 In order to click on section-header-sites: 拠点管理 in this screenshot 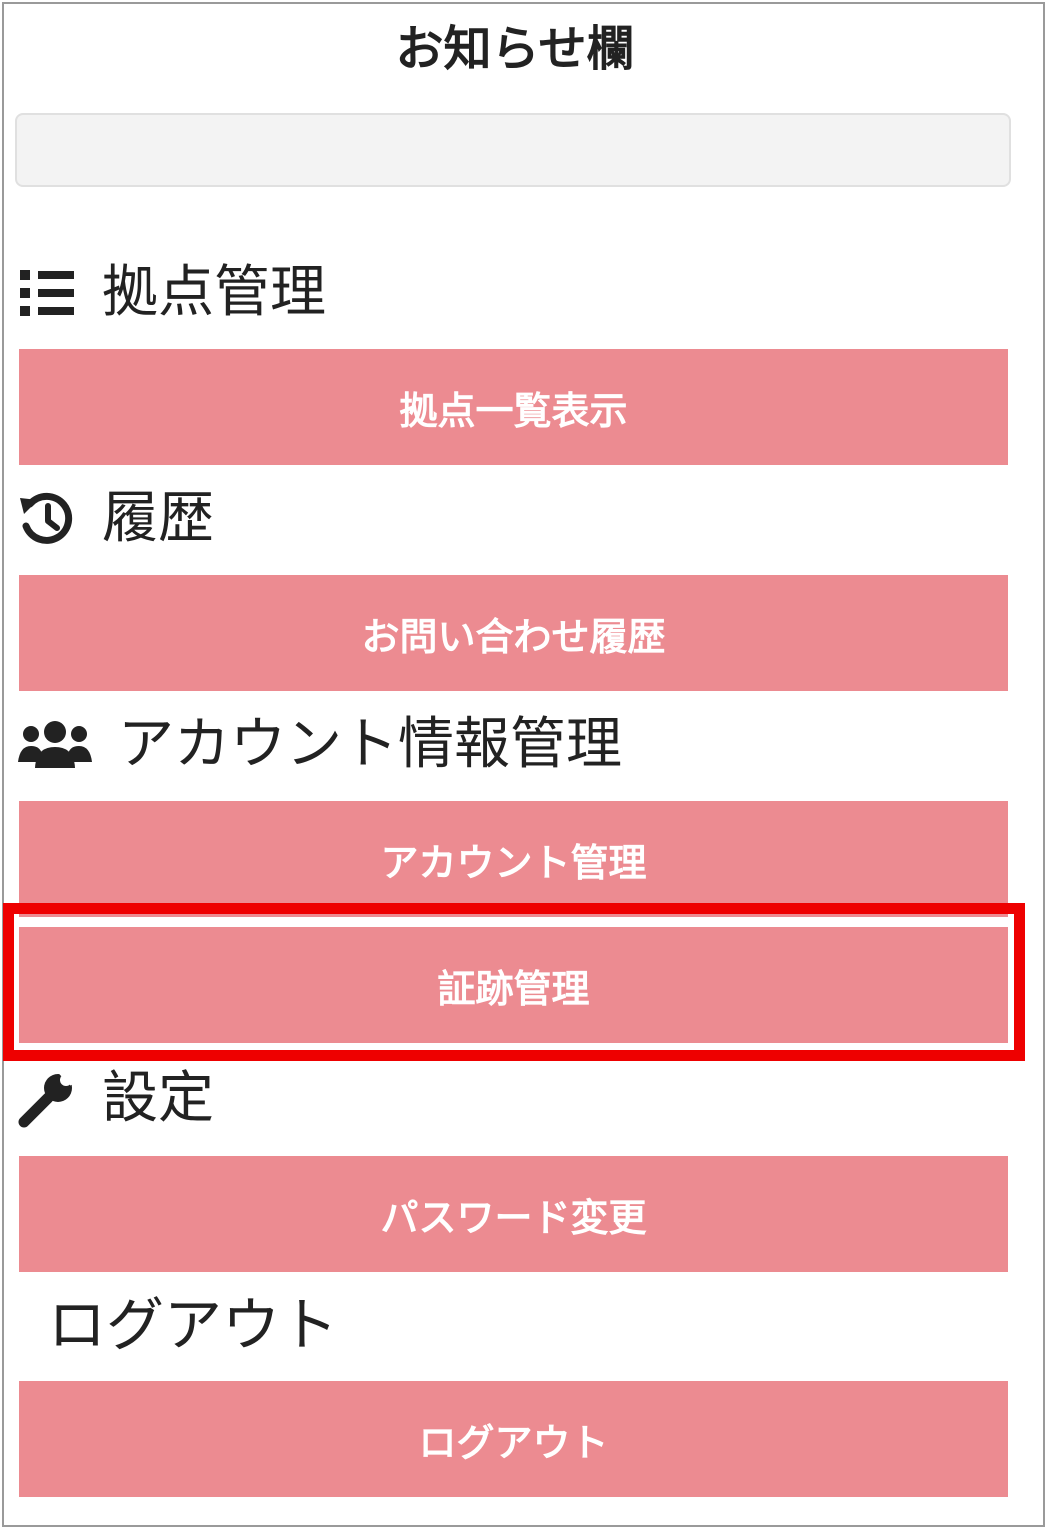, I will do `click(172, 293)`.